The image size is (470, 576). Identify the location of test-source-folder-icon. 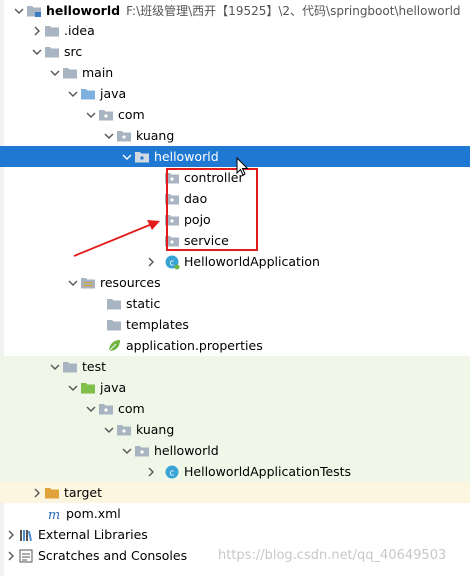
(88, 388).